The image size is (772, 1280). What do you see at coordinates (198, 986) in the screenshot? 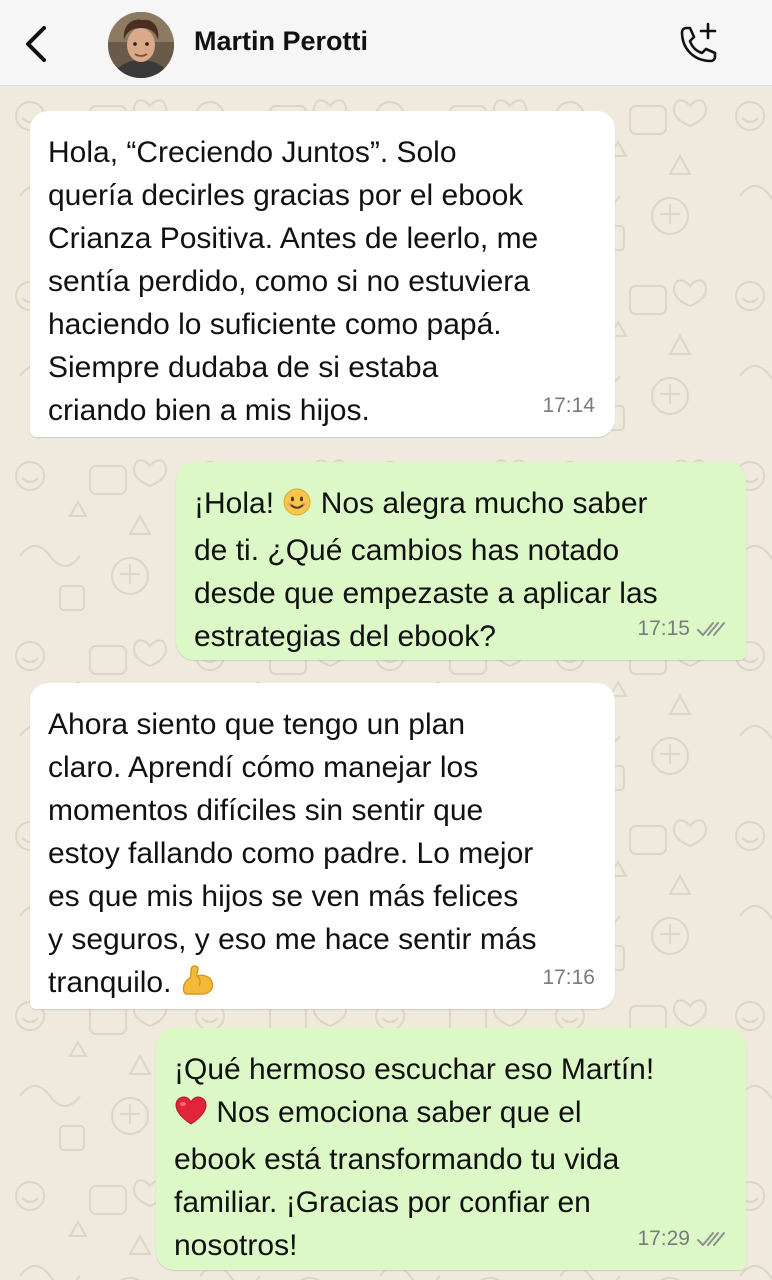
I see `flexed-biceps-emoji` at bounding box center [198, 986].